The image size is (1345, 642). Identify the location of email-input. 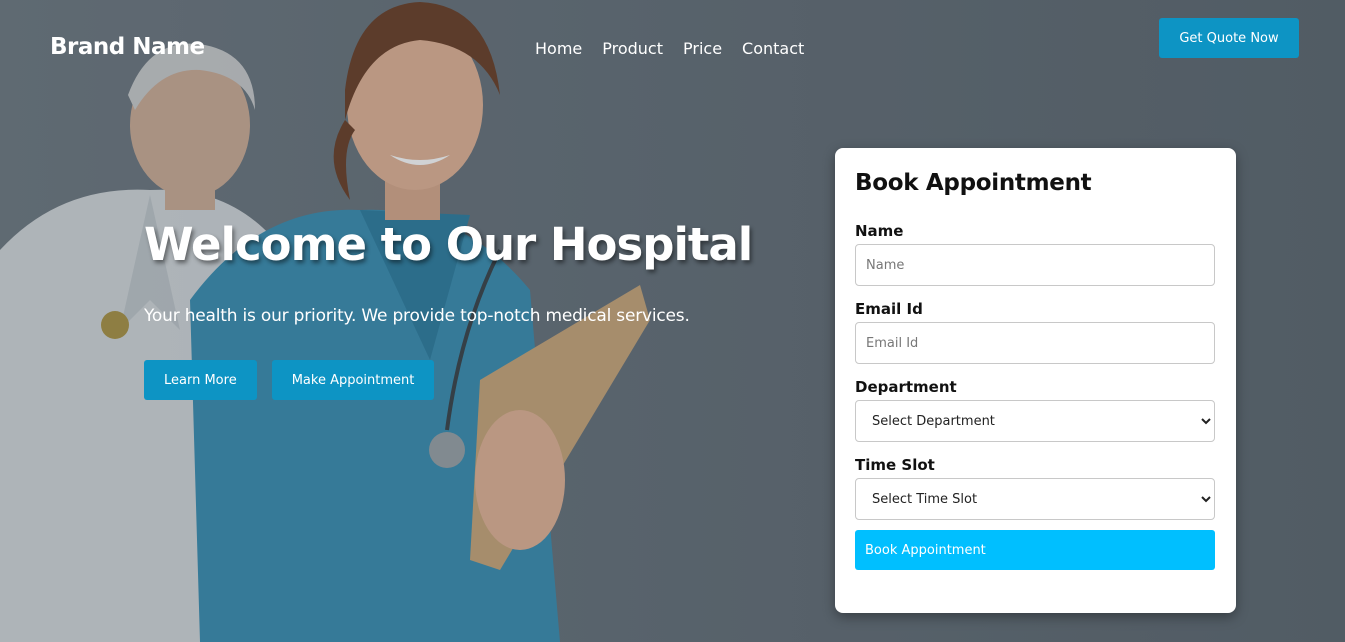
(1035, 343).